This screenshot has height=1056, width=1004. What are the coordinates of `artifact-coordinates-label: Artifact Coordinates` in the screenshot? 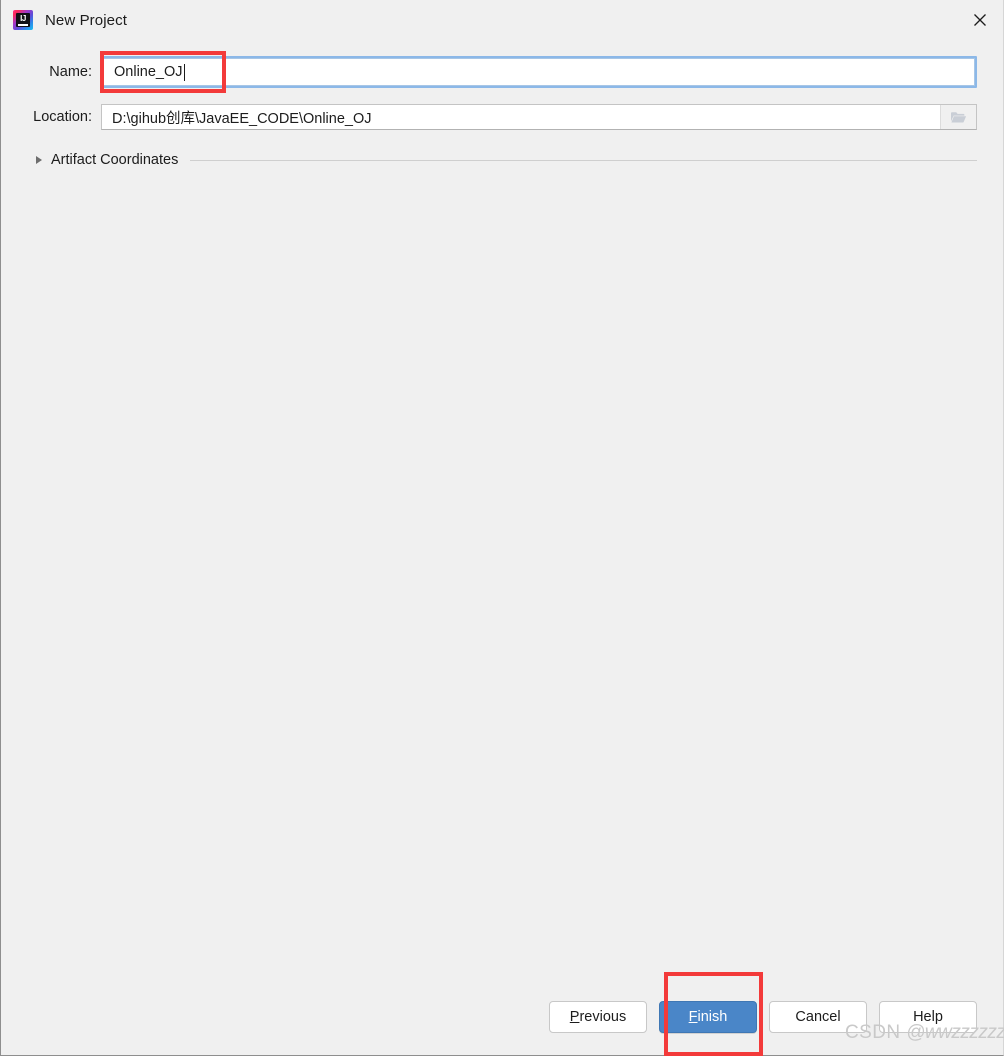 It's located at (115, 160).